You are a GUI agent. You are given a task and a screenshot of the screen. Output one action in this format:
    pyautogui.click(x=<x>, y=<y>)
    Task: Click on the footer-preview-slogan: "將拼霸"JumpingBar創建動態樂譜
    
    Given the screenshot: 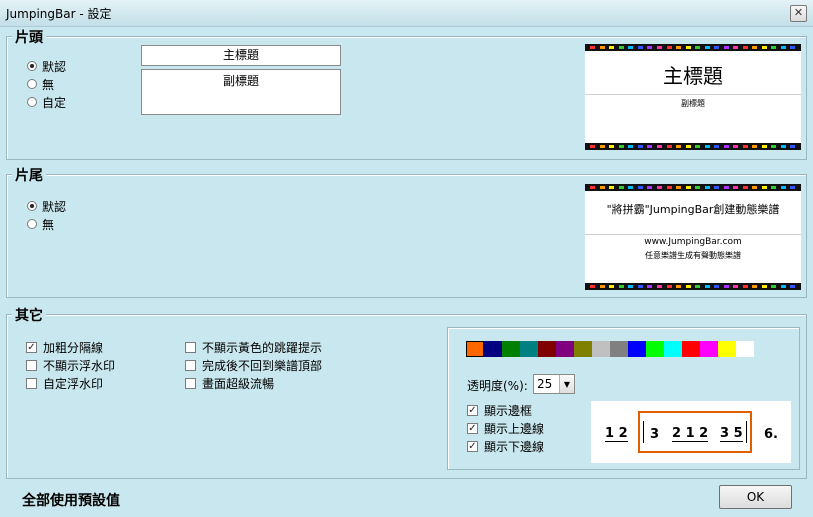 What is the action you would take?
    pyautogui.click(x=693, y=209)
    